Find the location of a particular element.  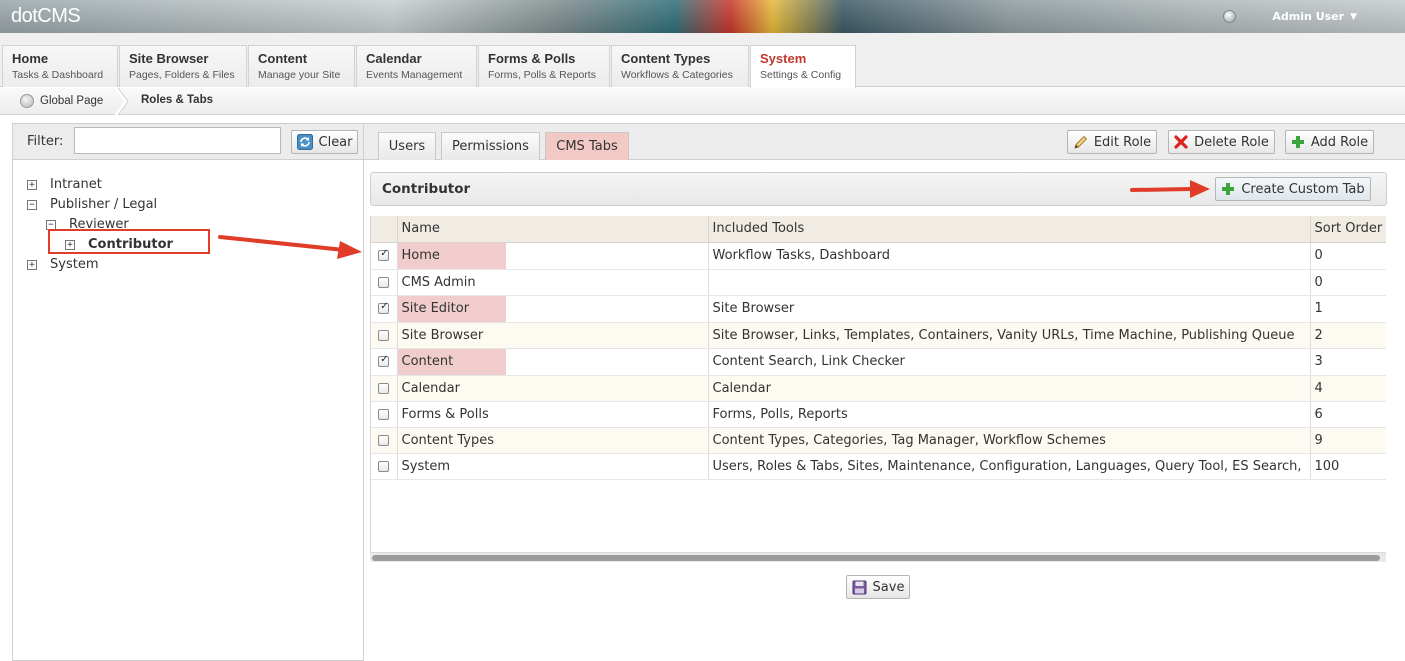

horizontal-scrollbar is located at coordinates (878, 557).